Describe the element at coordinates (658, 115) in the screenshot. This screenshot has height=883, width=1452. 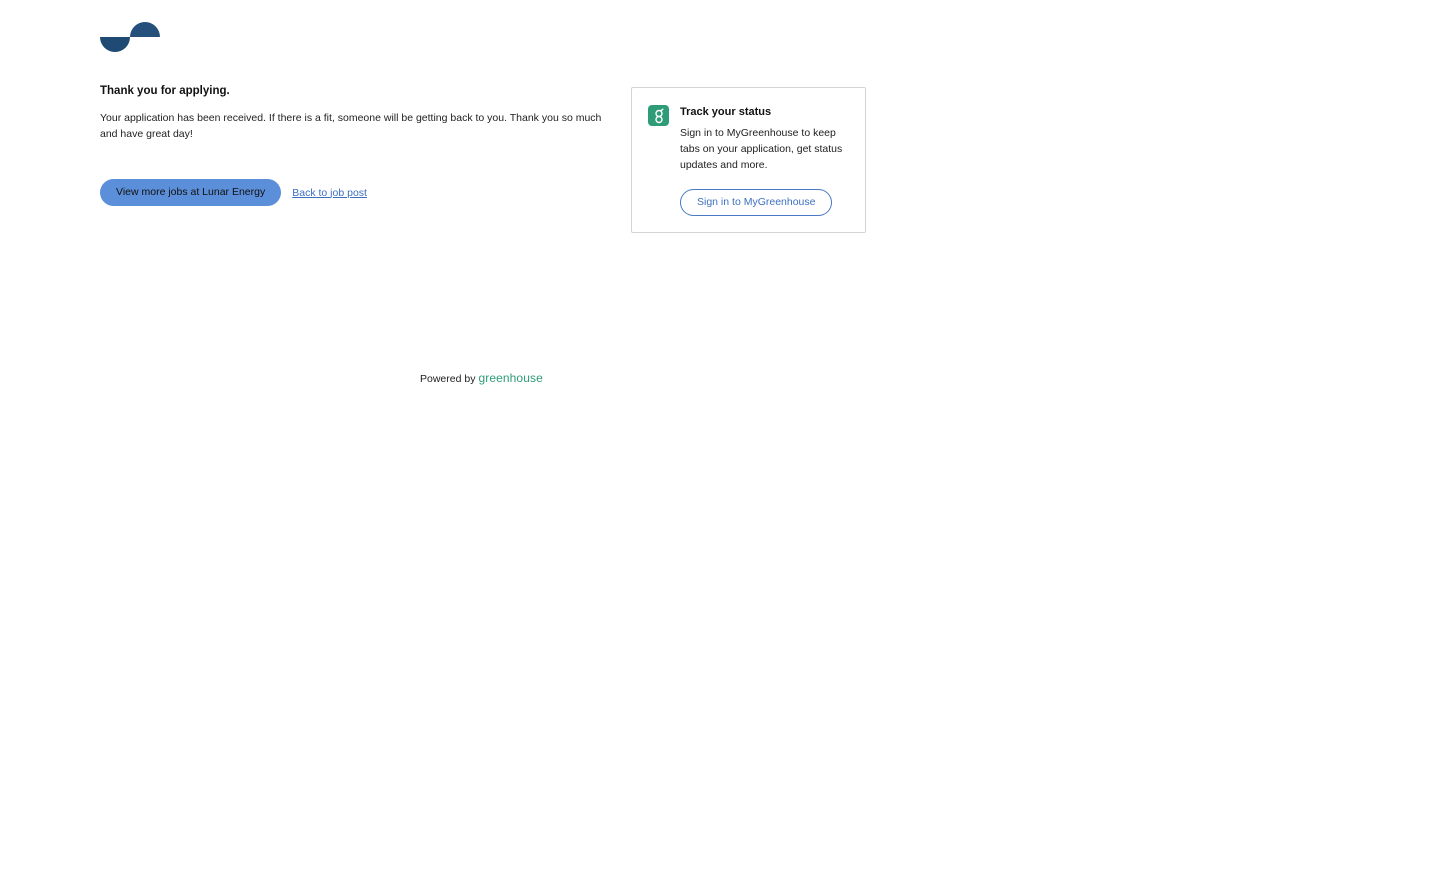
I see `greenhouse-g-icon` at that location.